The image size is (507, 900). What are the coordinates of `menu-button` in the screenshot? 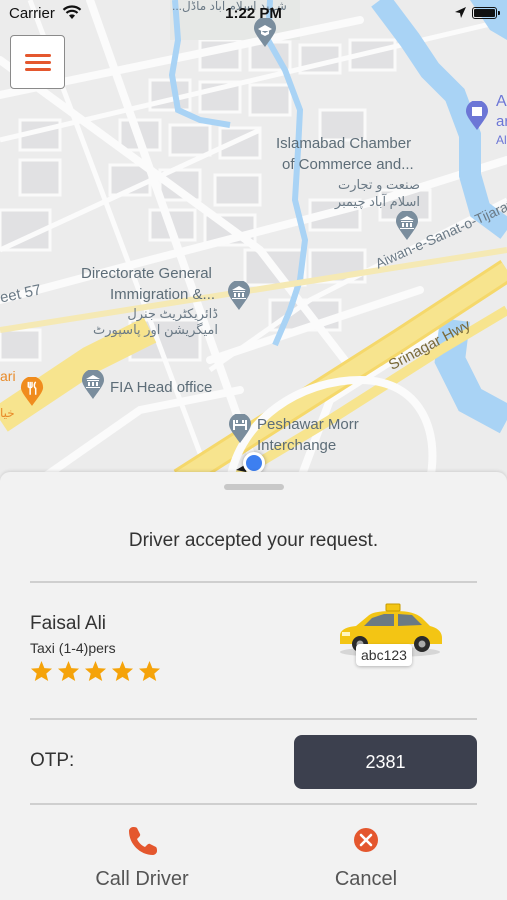 It's located at (37, 62).